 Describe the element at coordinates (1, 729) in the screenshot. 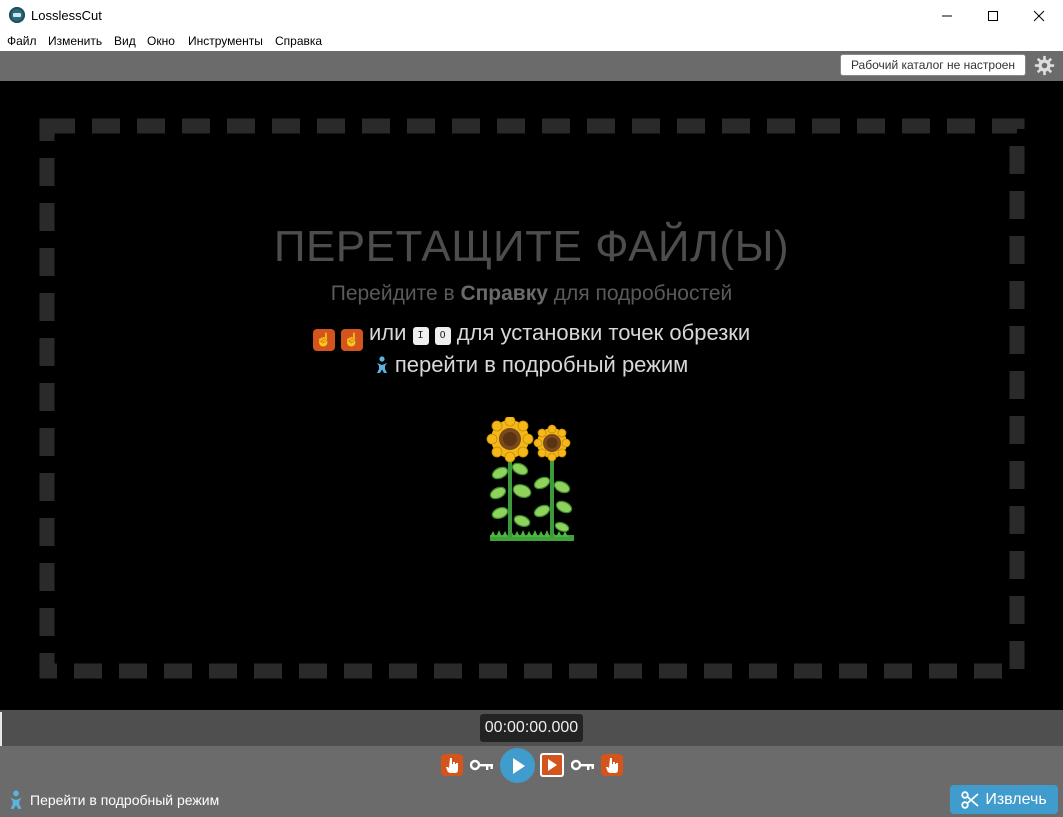

I see `timeline-cursor` at that location.